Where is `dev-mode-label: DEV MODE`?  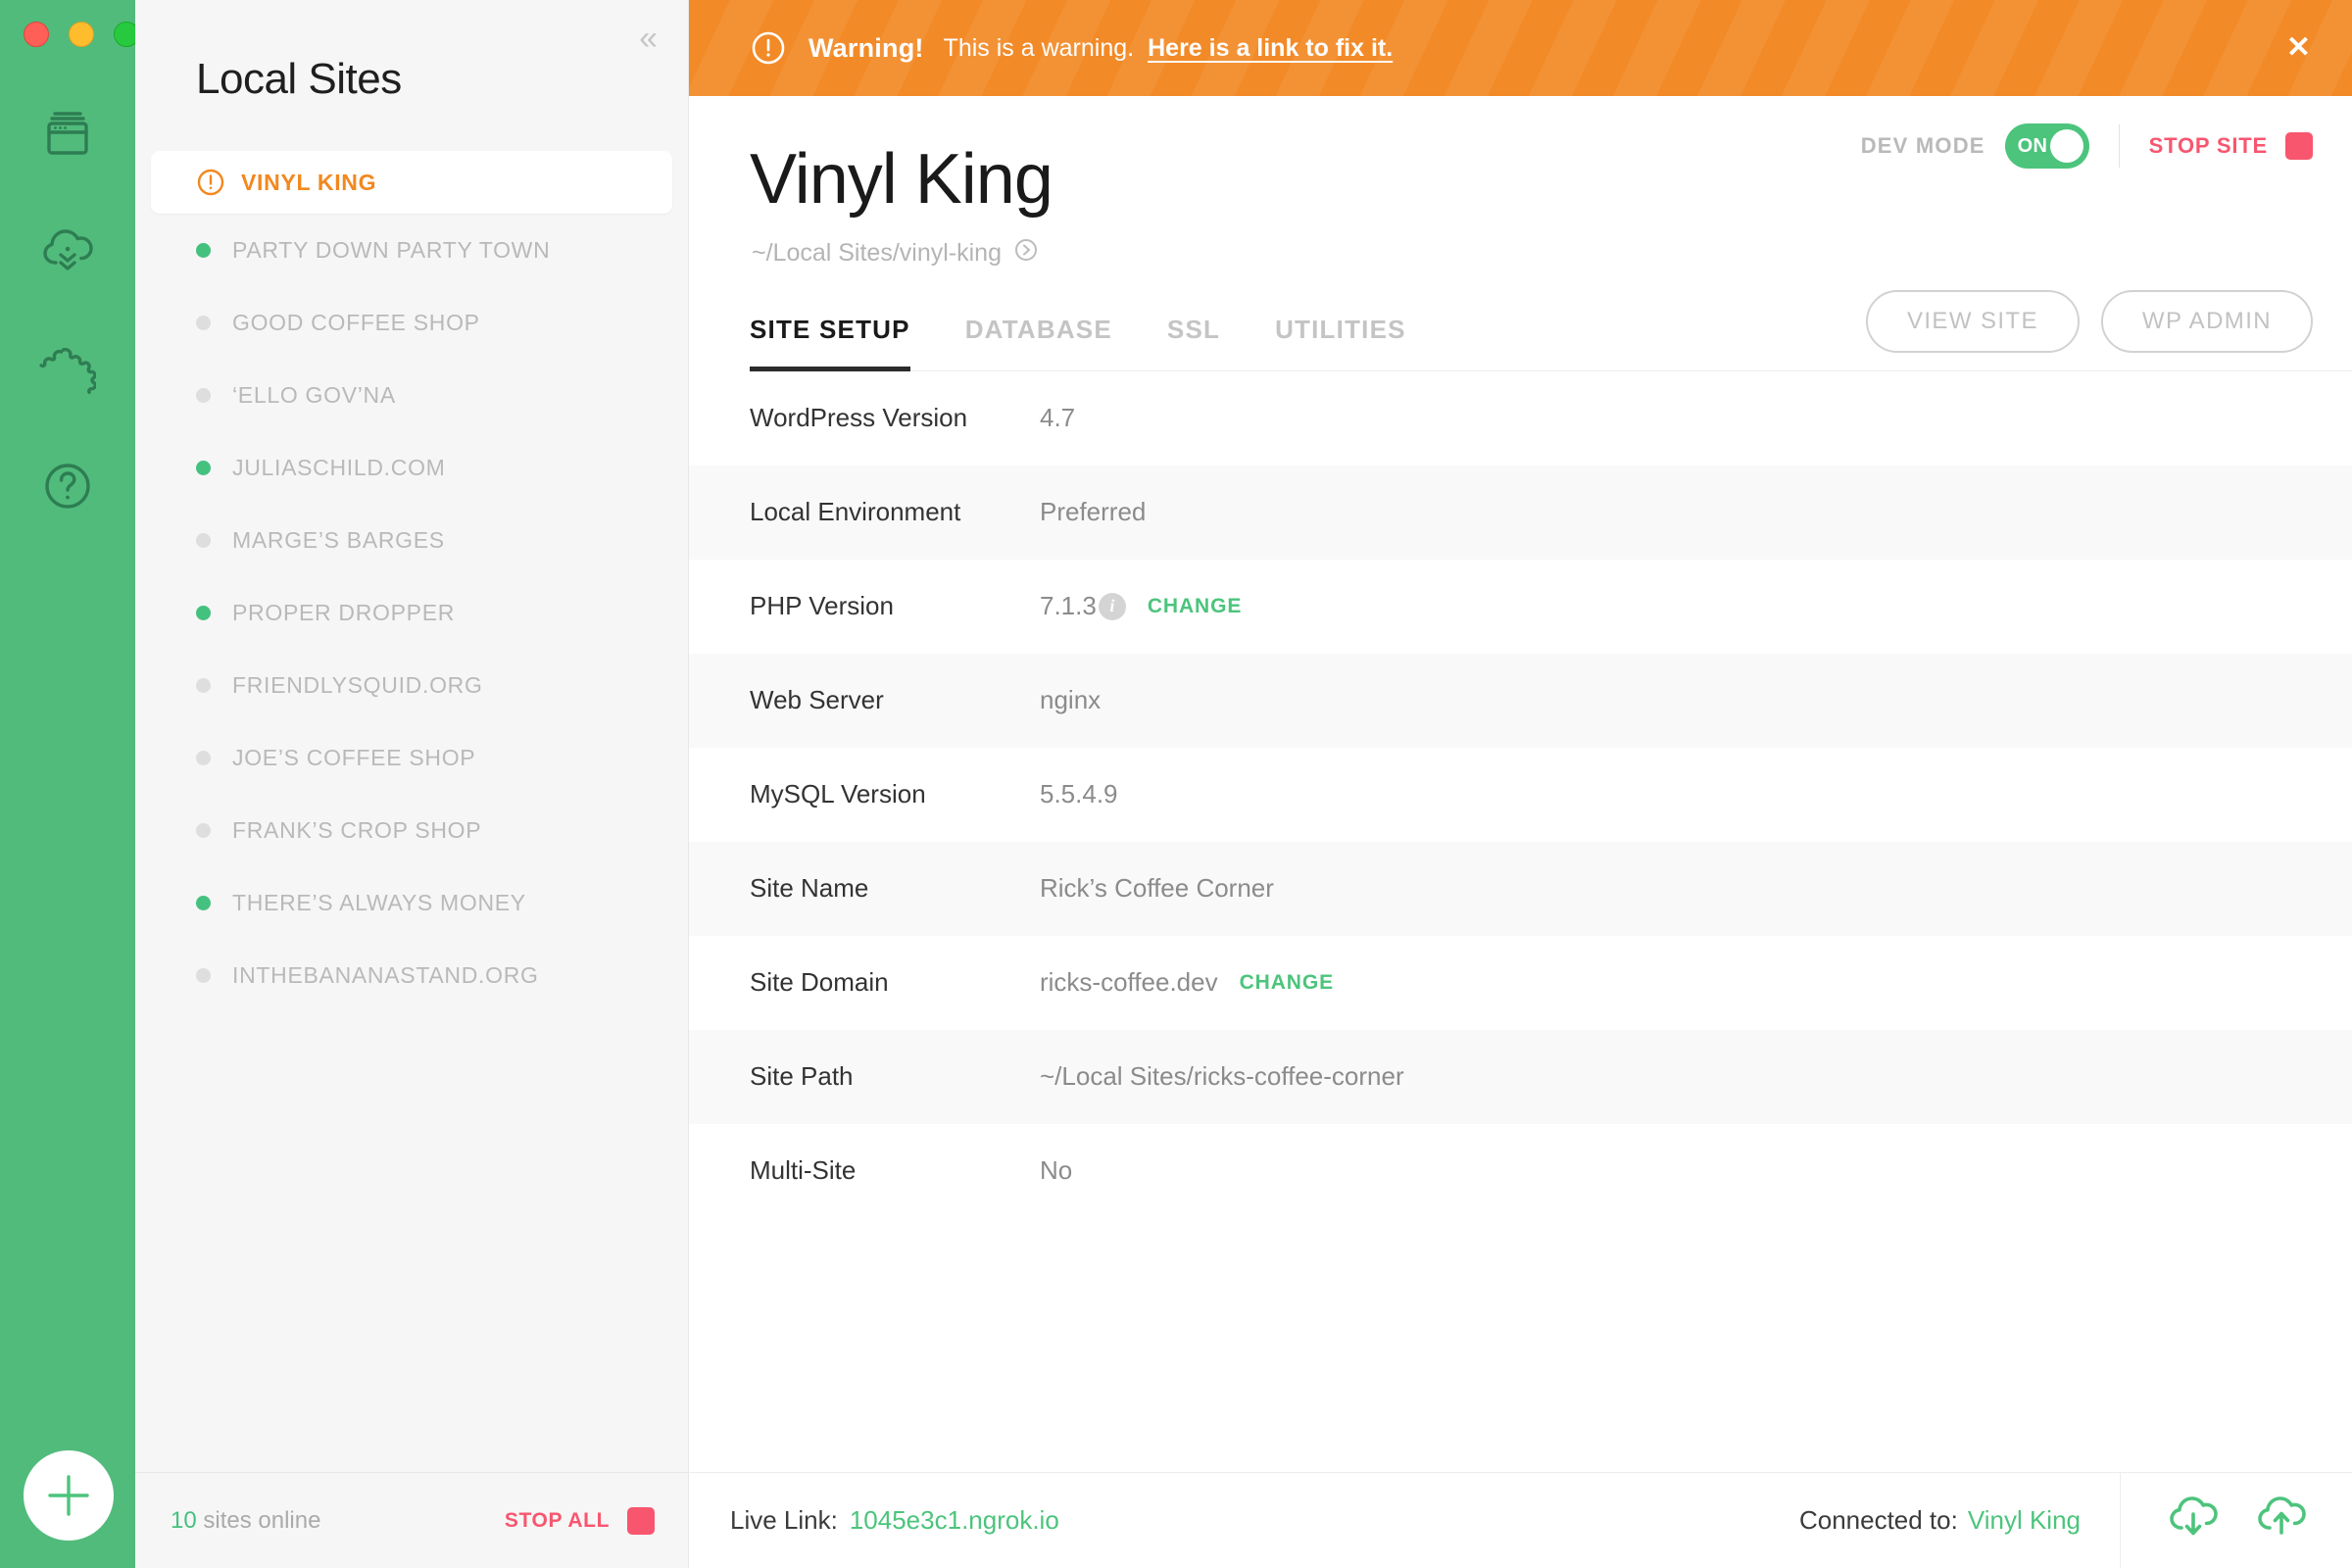
dev-mode-label: DEV MODE is located at coordinates (1922, 145).